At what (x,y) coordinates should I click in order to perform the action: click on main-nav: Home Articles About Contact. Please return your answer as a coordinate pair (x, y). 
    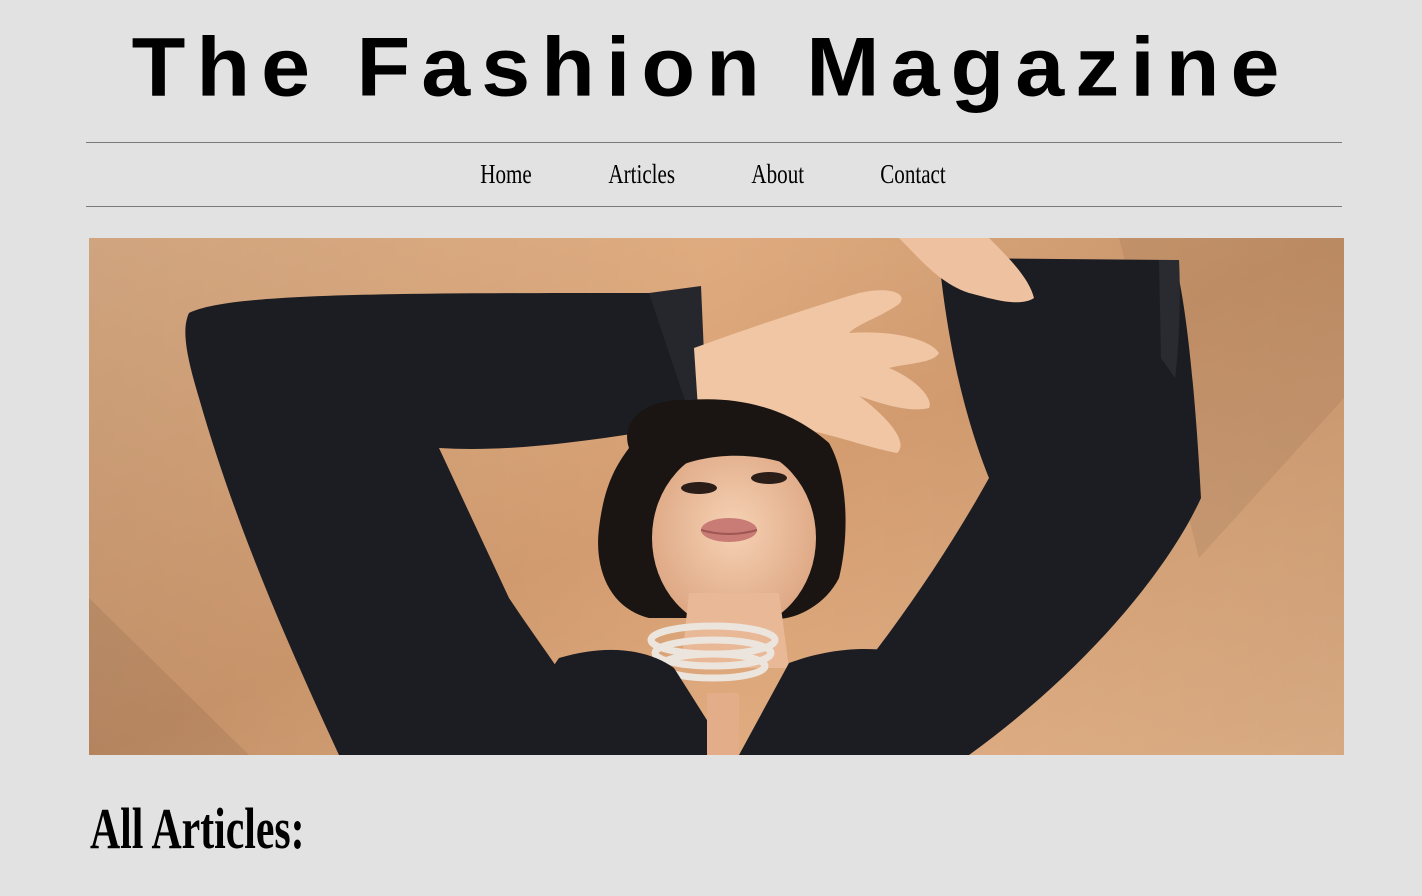
    Looking at the image, I should click on (714, 174).